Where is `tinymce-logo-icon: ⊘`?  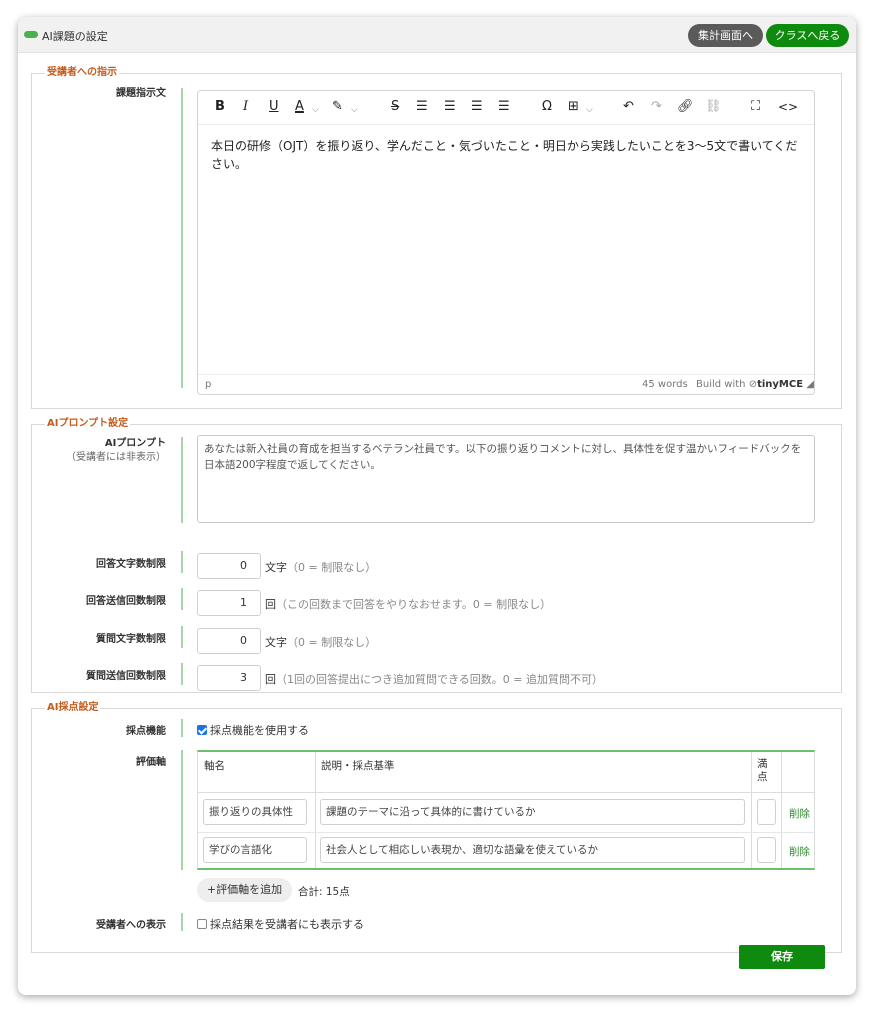
tinymce-logo-icon: ⊘ is located at coordinates (753, 384).